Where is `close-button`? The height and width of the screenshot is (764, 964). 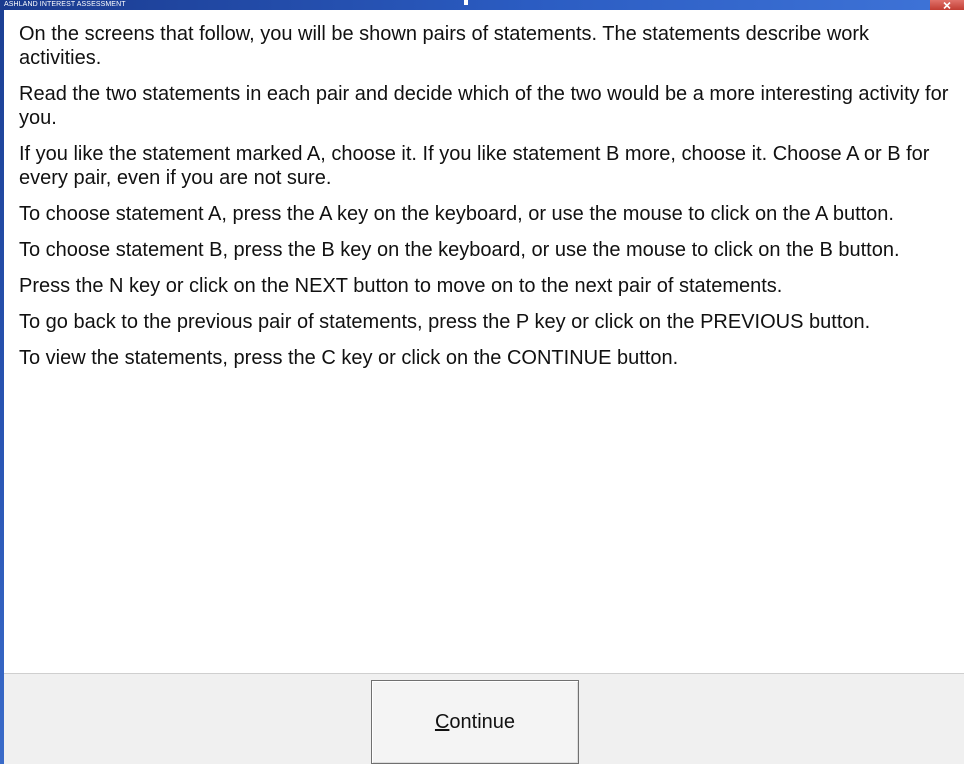 close-button is located at coordinates (947, 5).